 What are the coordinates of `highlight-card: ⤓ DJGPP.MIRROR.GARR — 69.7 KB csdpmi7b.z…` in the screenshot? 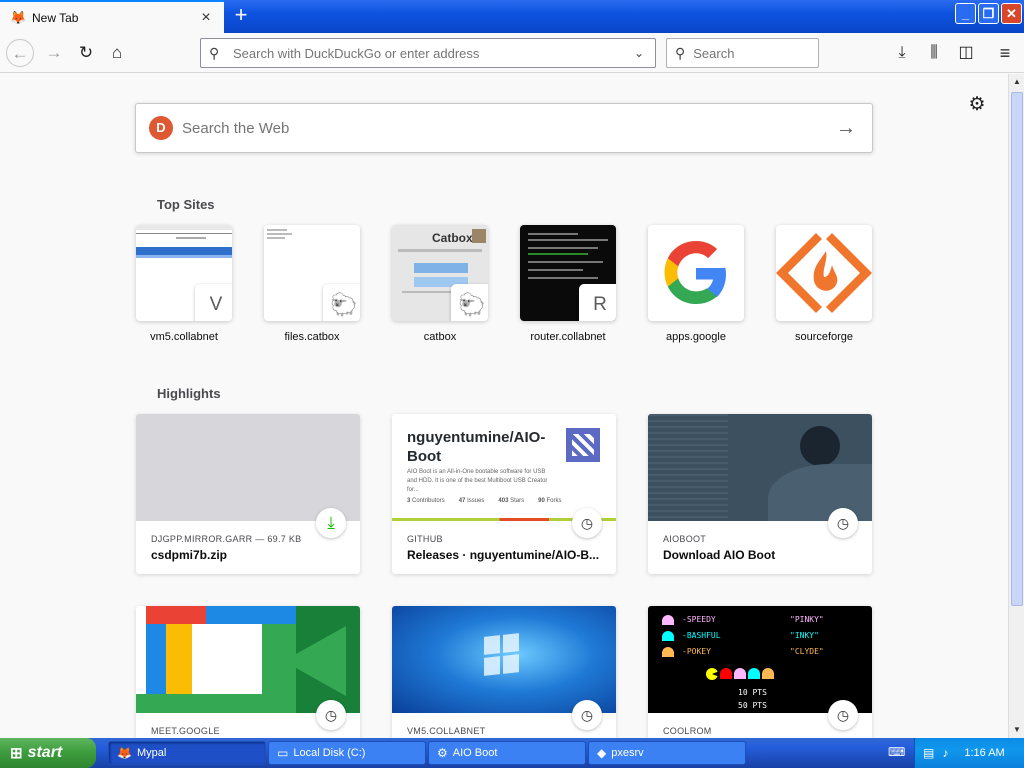 It's located at (248, 494).